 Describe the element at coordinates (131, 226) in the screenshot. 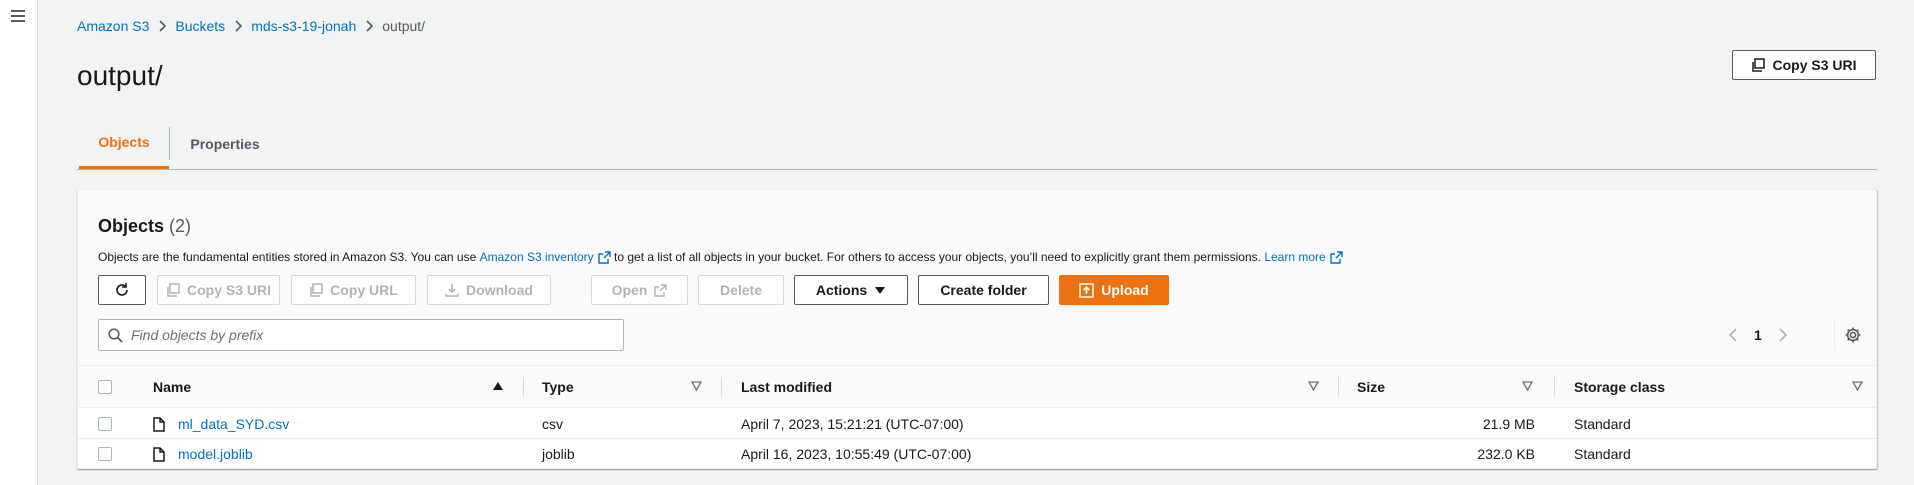

I see `objects-heading-label: Objects` at that location.